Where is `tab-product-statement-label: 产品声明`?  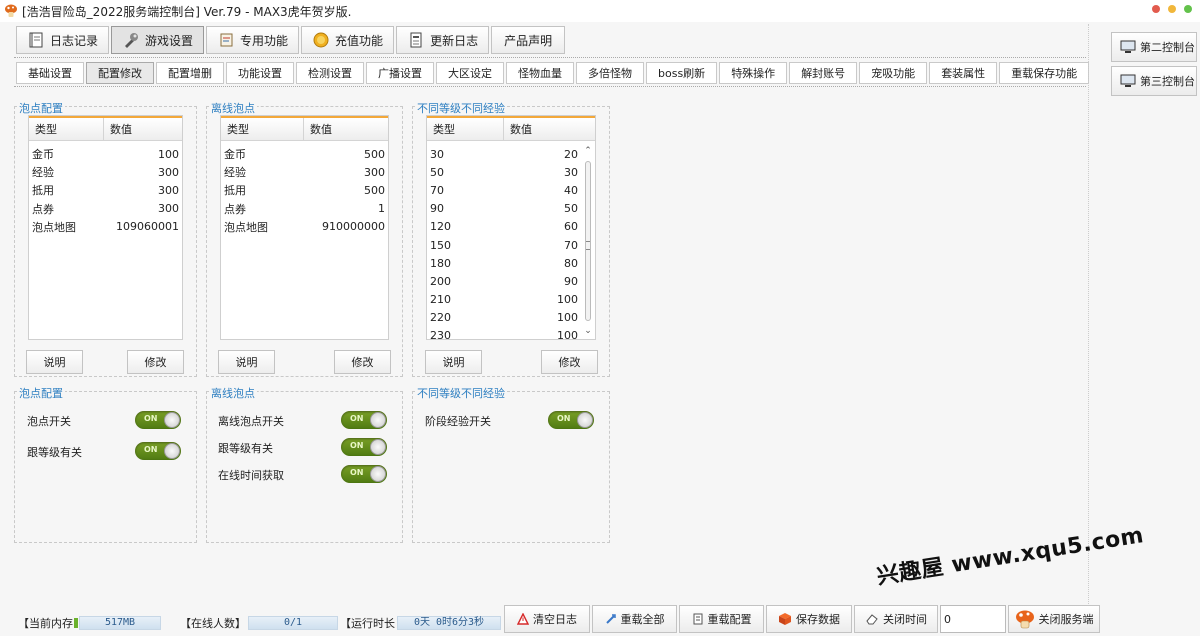
tab-product-statement-label: 产品声明 is located at coordinates (528, 40).